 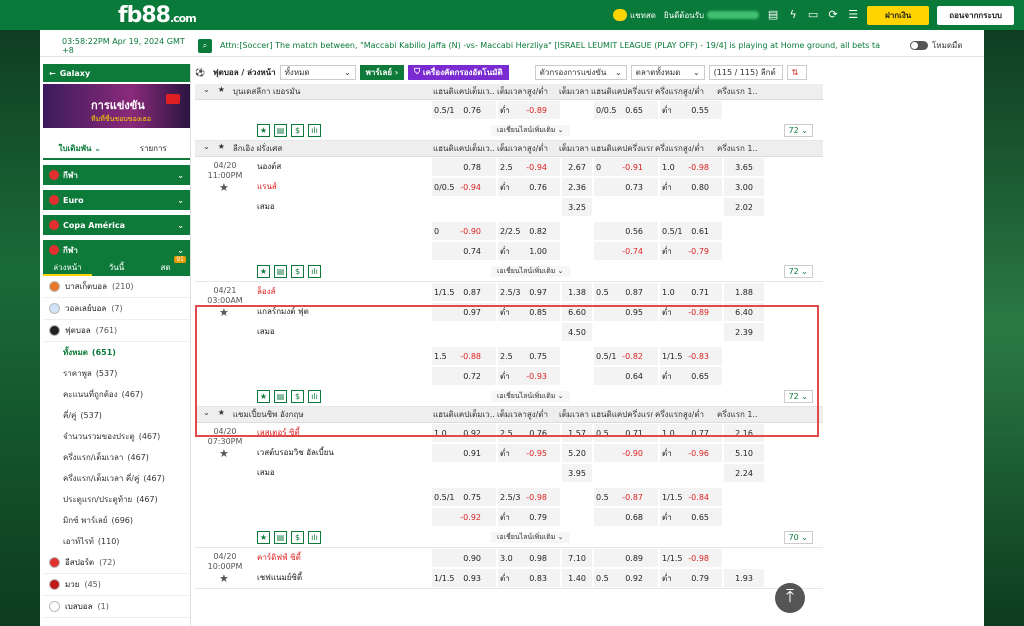 What do you see at coordinates (626, 231) in the screenshot?
I see `odds-cell: 0.56` at bounding box center [626, 231].